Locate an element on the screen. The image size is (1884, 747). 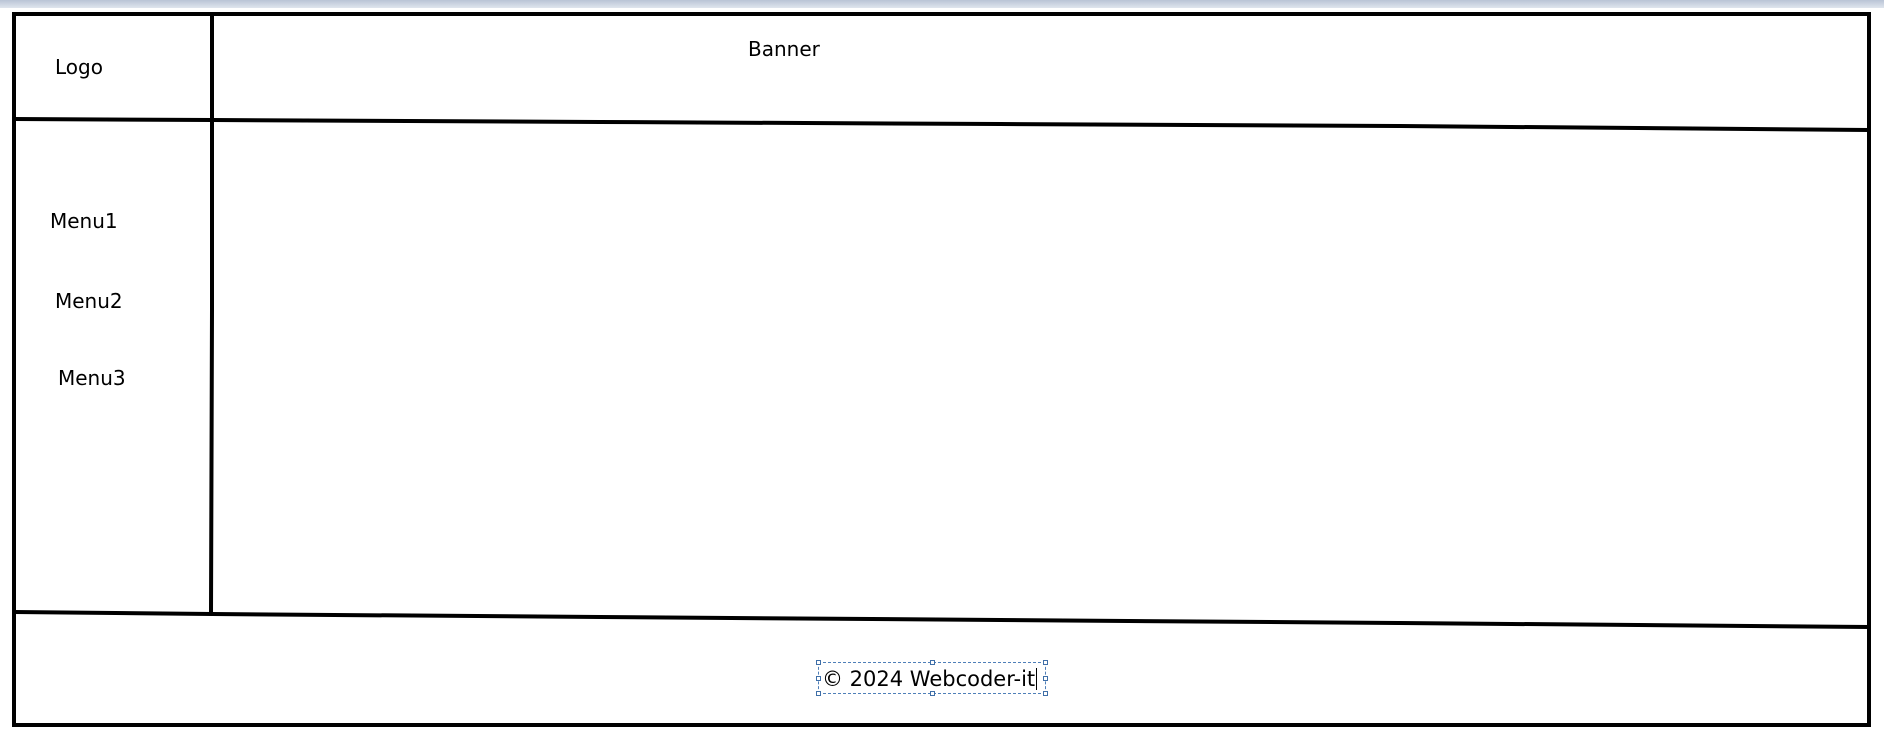
footer-text: © 2024 Webcoder-it is located at coordinates (930, 679).